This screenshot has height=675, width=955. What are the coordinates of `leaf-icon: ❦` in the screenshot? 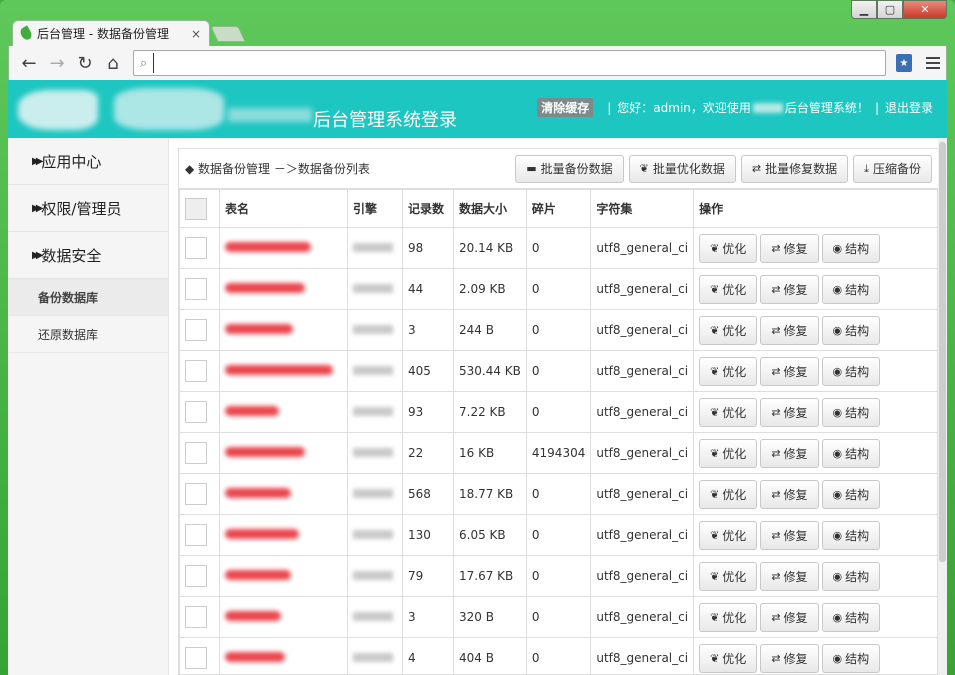 It's located at (715, 248).